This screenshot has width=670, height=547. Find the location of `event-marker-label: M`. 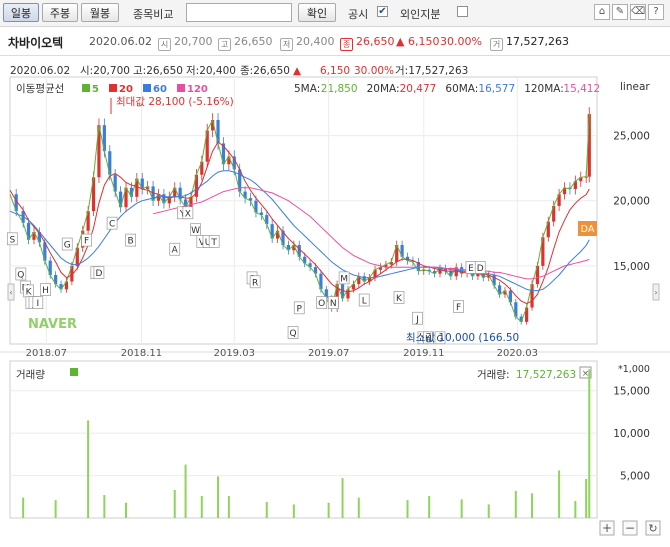

event-marker-label: M is located at coordinates (344, 279).